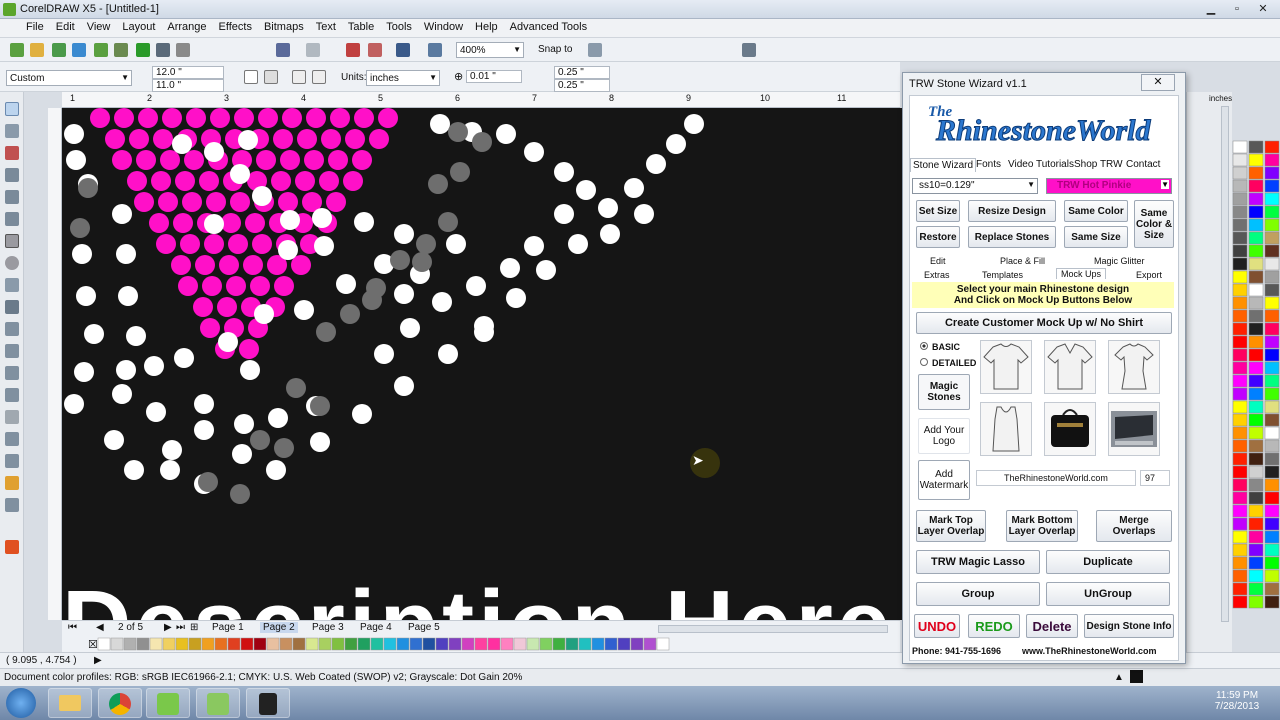 This screenshot has height=720, width=1280. What do you see at coordinates (924, 362) in the screenshot?
I see `radio-detailed` at bounding box center [924, 362].